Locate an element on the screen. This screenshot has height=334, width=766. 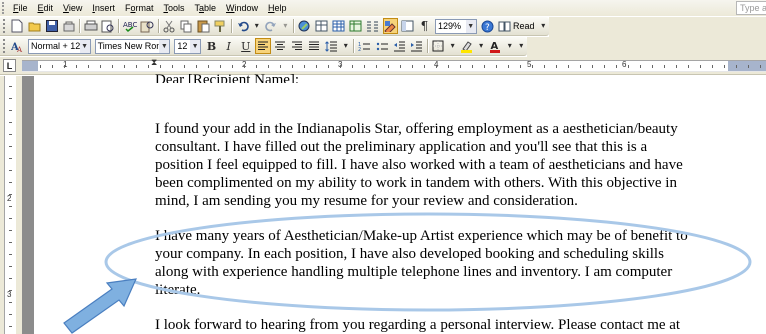
standard-toolbar: ABC ▾ ▾ ¶ 129% ▼ ? Read ▾ is located at coordinates (274, 26).